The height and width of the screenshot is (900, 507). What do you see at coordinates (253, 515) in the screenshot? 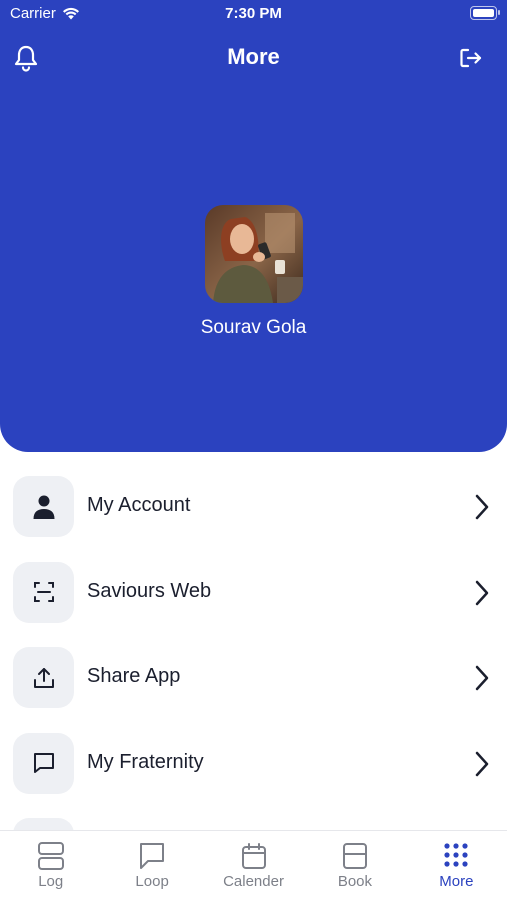
I see `menu-item-my-account: My Account` at bounding box center [253, 515].